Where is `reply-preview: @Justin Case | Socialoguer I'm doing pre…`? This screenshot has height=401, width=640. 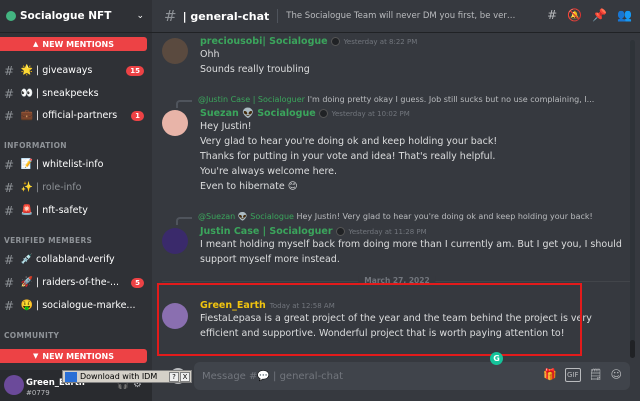
reply-preview: @Justin Case | Socialoguer I'm doing pre… is located at coordinates (408, 99).